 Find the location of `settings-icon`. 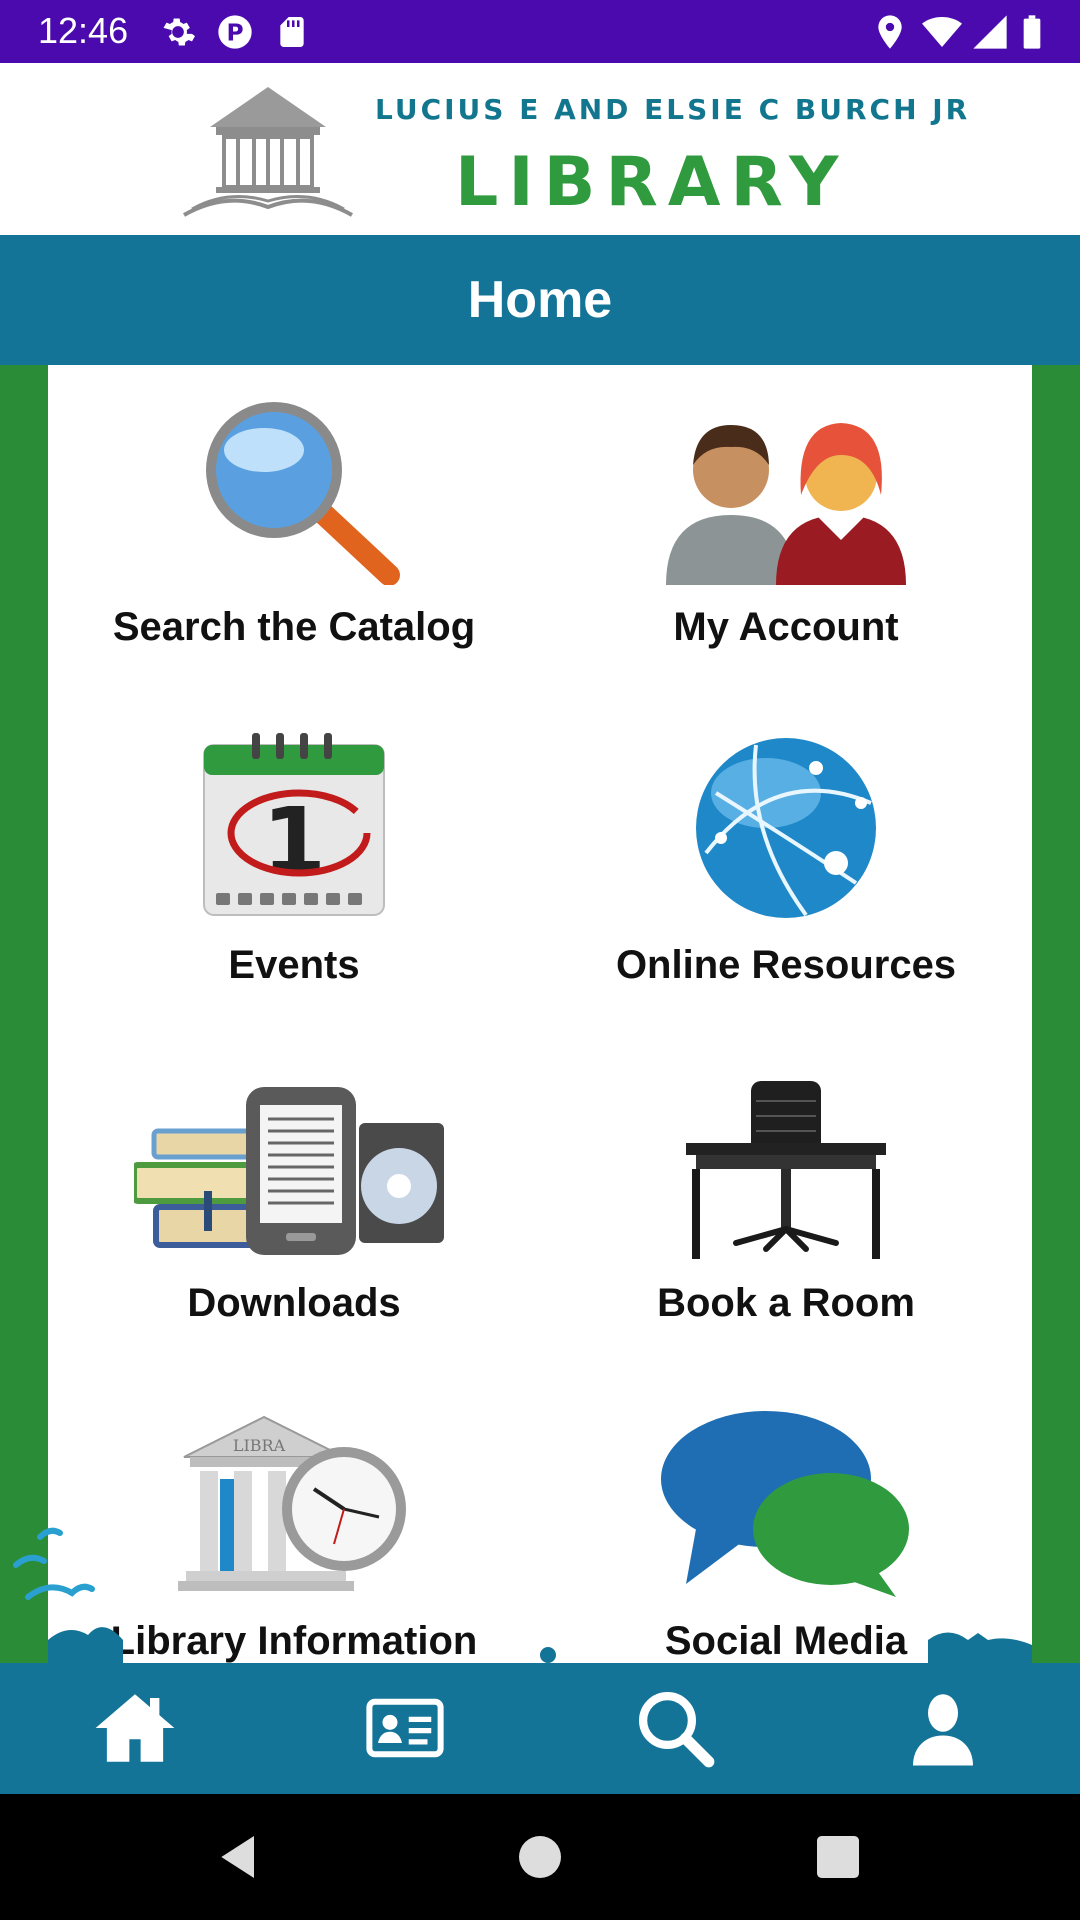

settings-icon is located at coordinates (178, 32).